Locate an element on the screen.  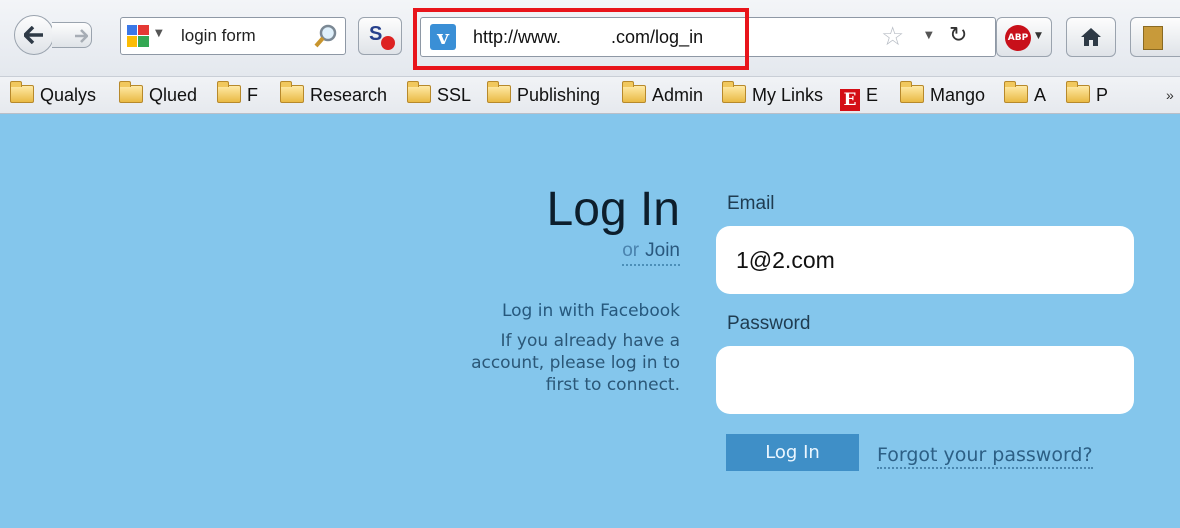
e-icon: E is located at coordinates (850, 100).